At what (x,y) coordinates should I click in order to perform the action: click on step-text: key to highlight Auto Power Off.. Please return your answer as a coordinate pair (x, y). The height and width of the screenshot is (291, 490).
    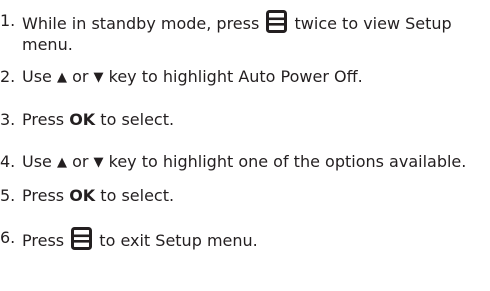
    Looking at the image, I should click on (235, 76).